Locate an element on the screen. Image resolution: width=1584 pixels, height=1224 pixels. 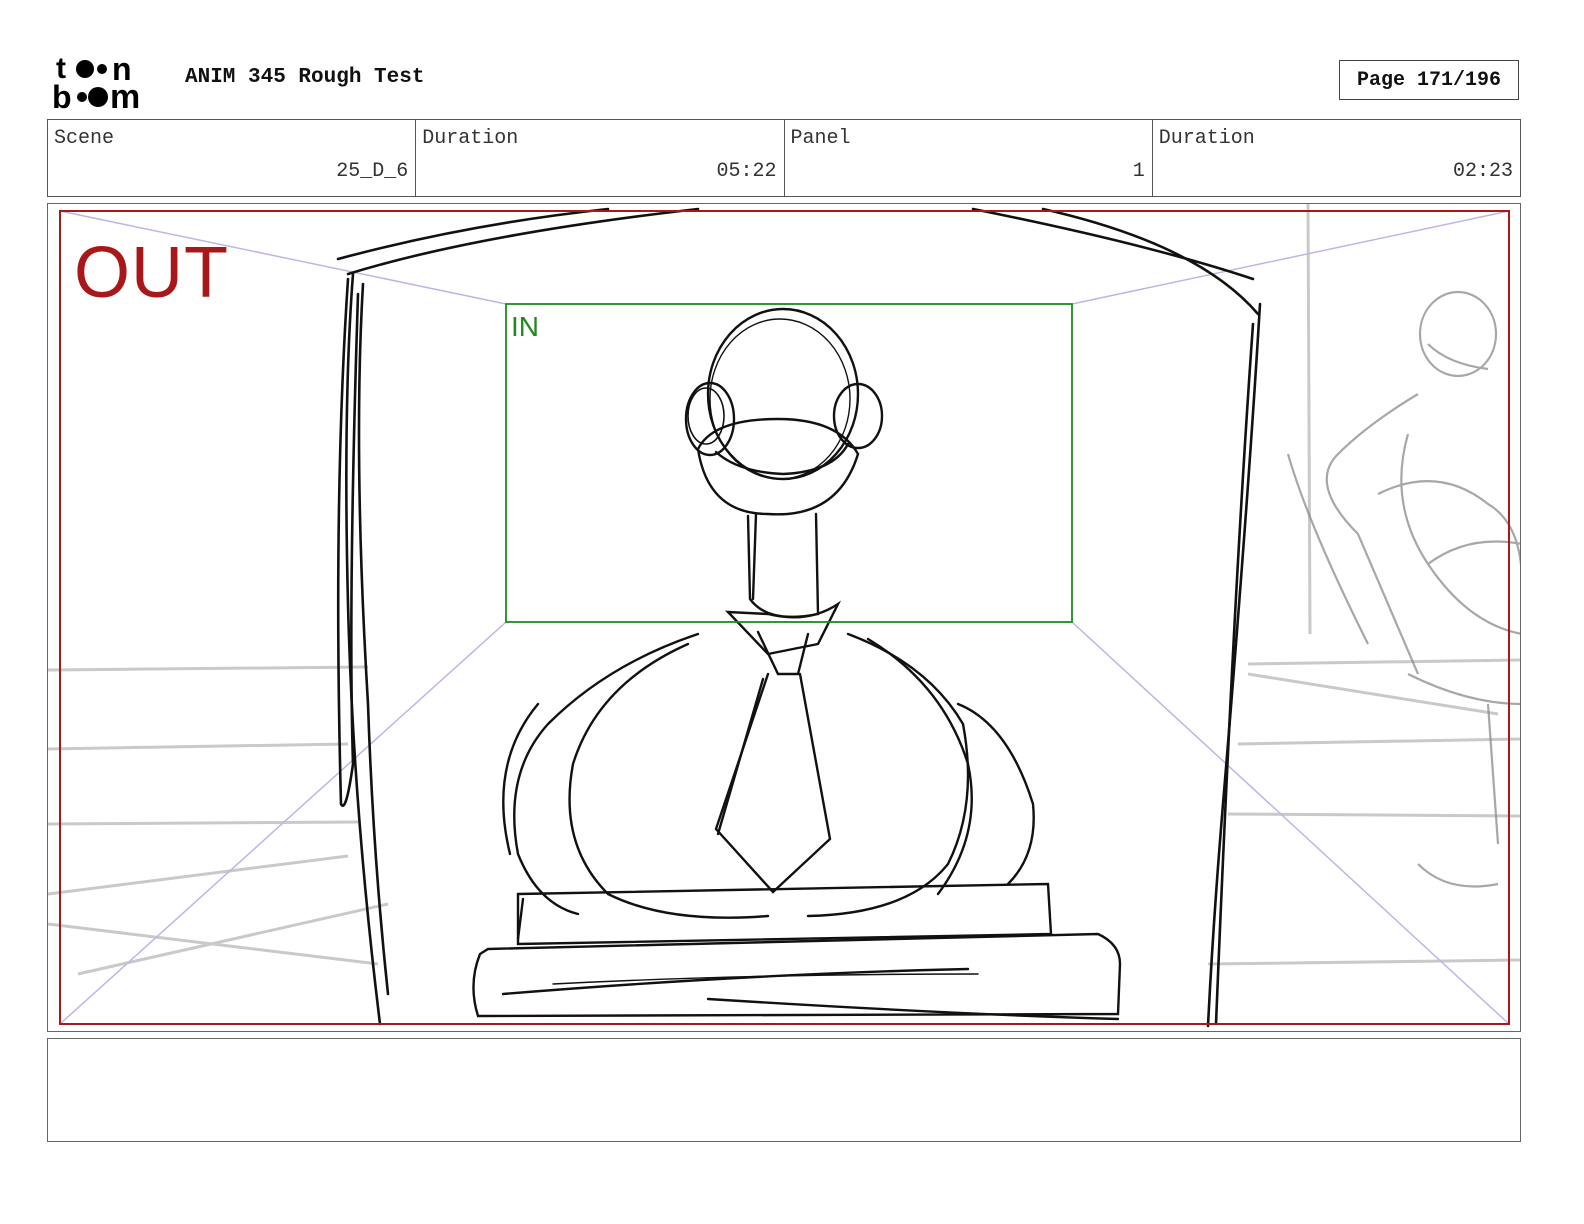
svg-text: b is located at coordinates (62, 95).